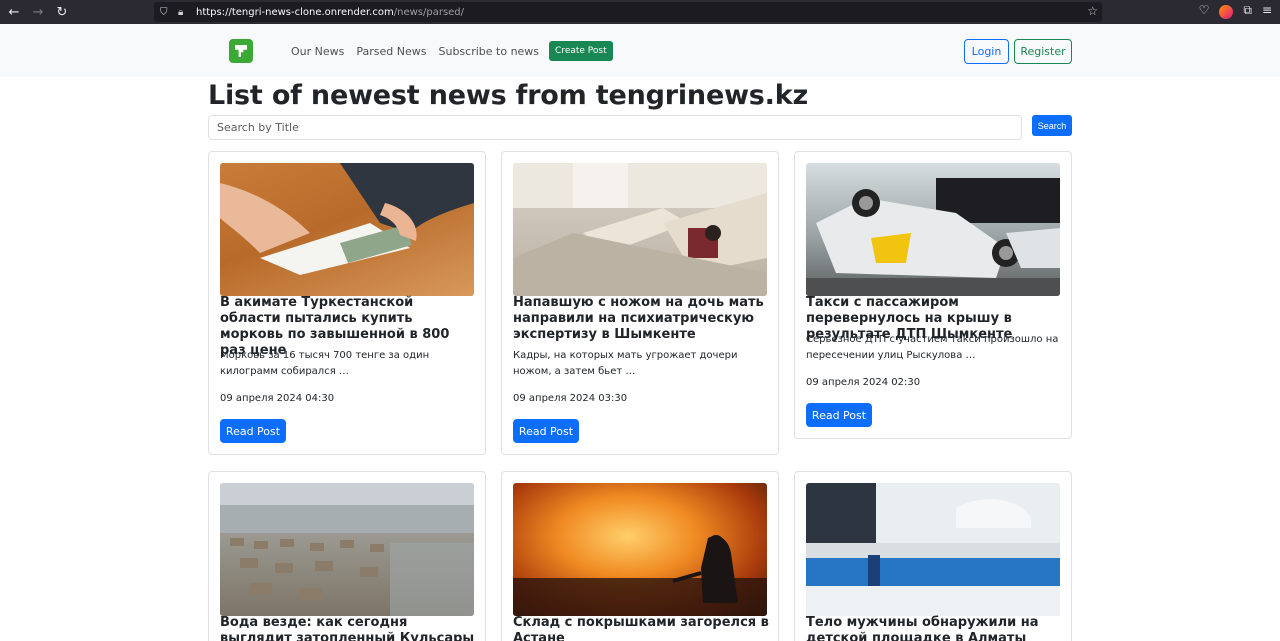  What do you see at coordinates (38, 12) in the screenshot?
I see `forward-arrow-icon: →` at bounding box center [38, 12].